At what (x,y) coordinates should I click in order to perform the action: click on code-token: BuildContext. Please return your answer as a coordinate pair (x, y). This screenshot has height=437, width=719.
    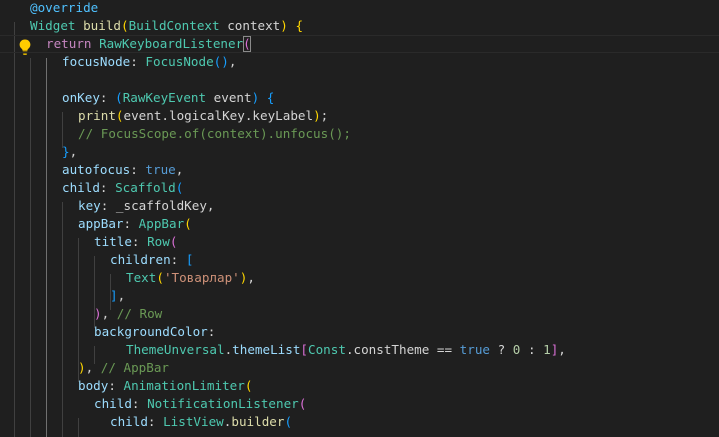
    Looking at the image, I should click on (174, 25).